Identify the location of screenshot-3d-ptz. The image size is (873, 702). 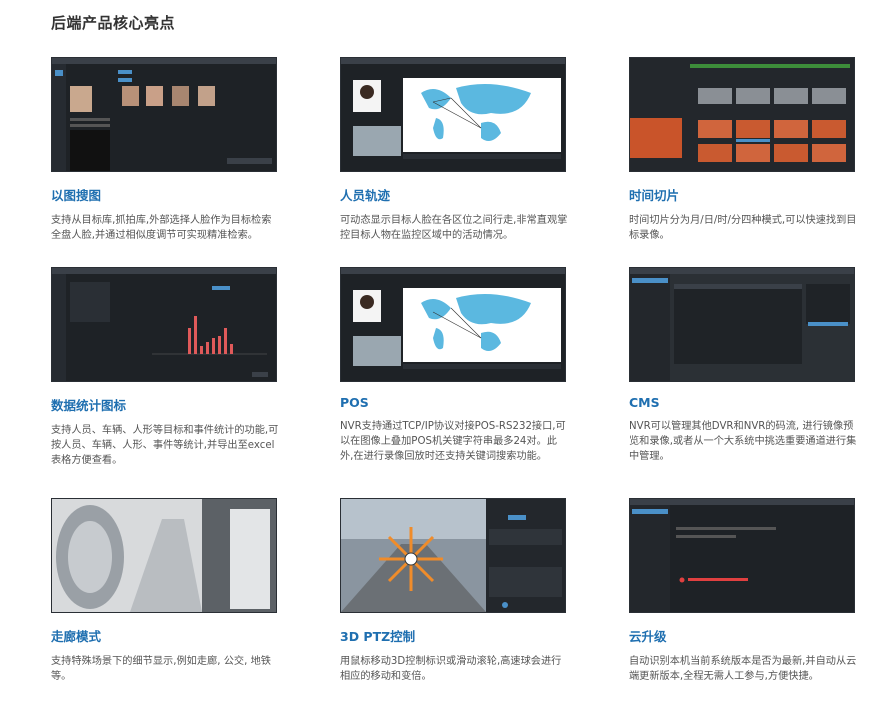
(453, 555).